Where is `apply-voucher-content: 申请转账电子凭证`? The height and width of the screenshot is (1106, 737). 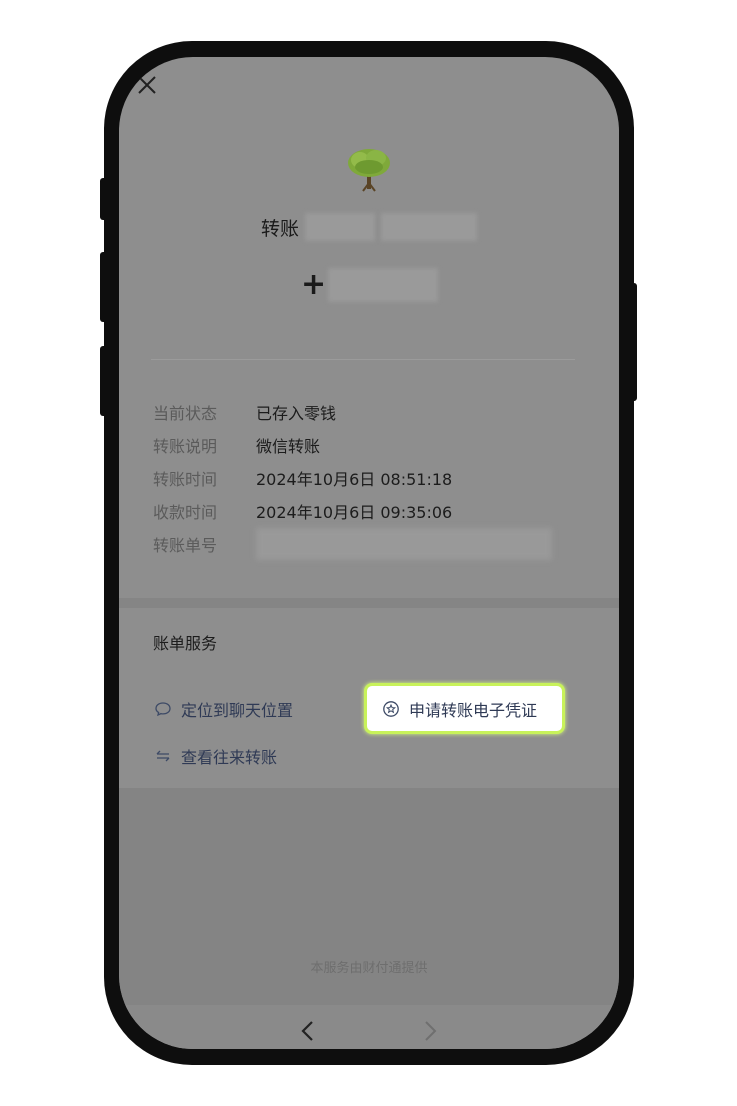
apply-voucher-content: 申请转账电子凭证 is located at coordinates (459, 709).